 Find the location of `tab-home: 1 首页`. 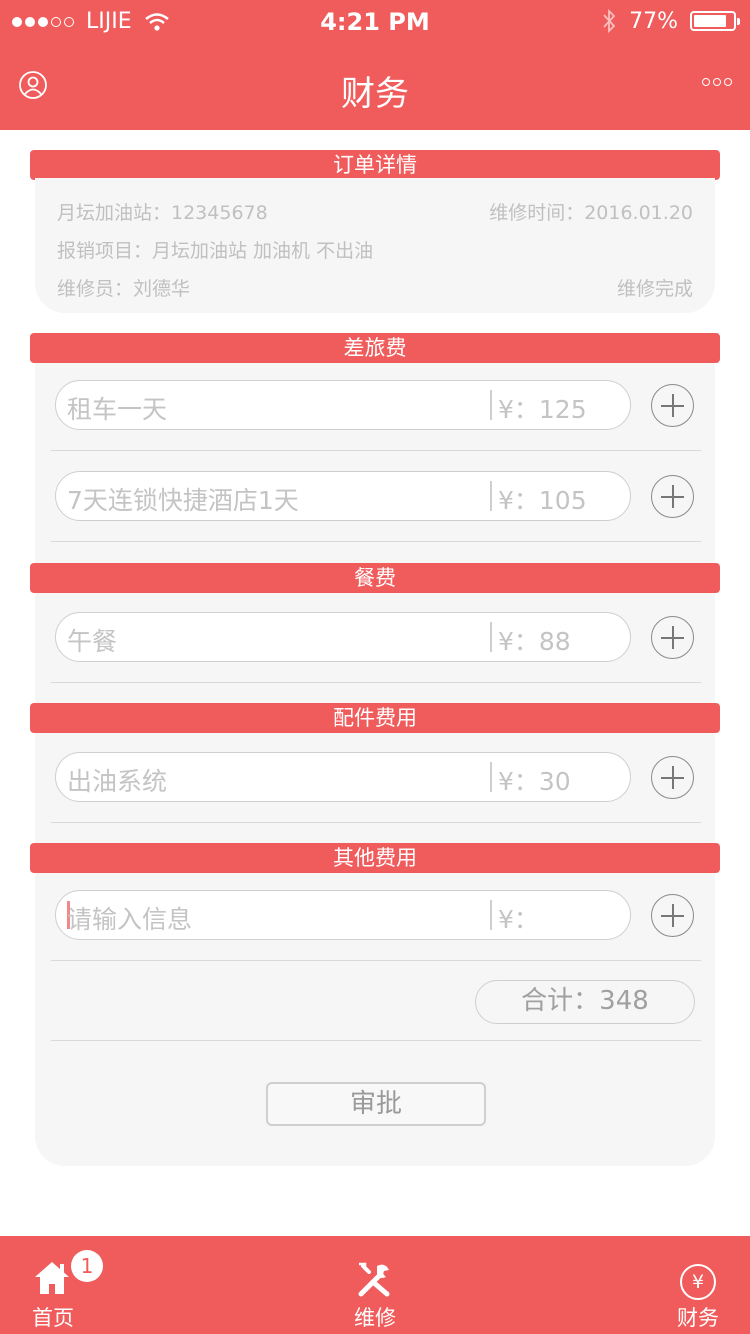

tab-home: 1 首页 is located at coordinates (56, 1285).